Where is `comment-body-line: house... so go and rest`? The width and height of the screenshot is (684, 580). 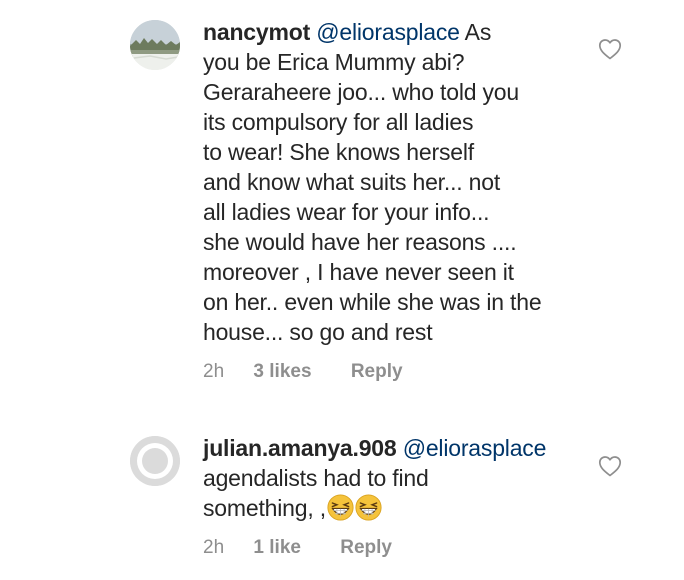 comment-body-line: house... so go and rest is located at coordinates (318, 332).